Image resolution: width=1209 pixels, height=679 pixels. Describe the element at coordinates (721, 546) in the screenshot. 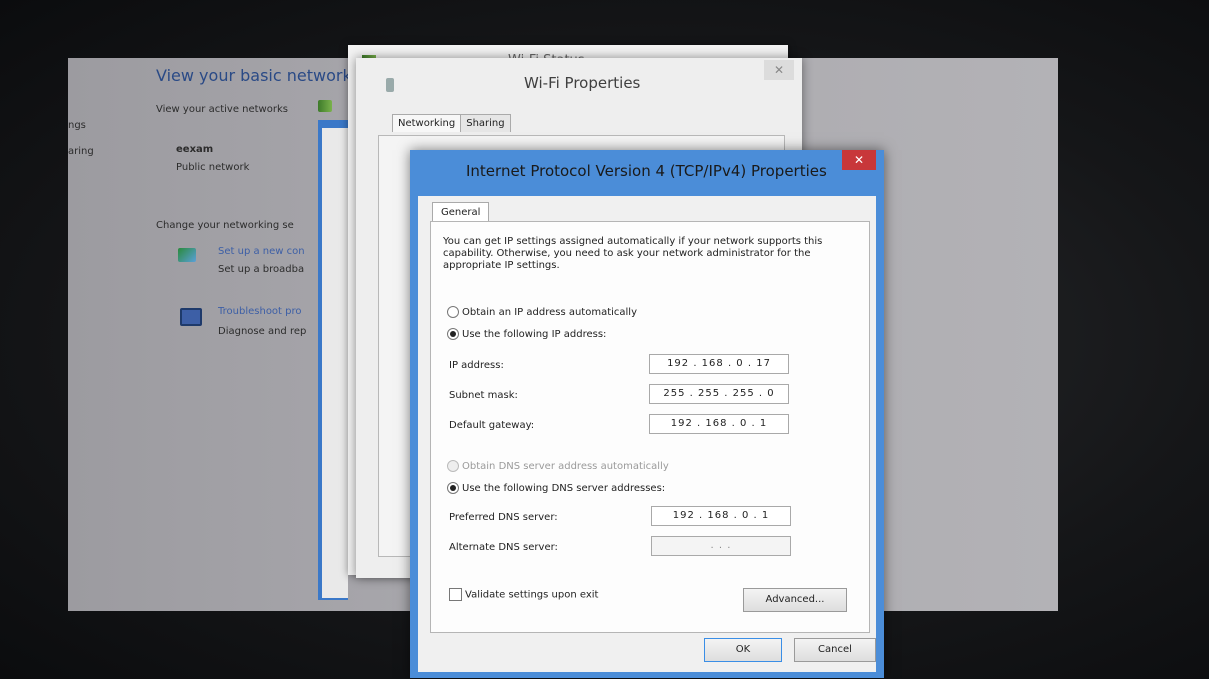

I see `alternate-dns-field: . . .` at that location.